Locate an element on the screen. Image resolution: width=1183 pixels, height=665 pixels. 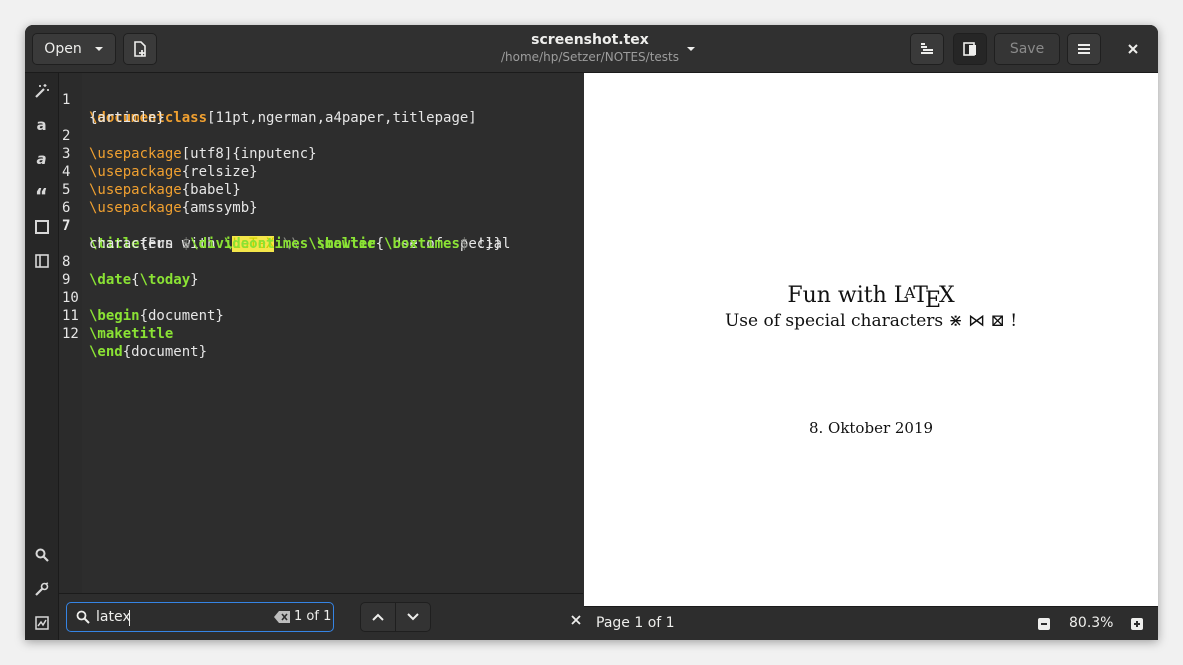
code-line: 10 \begin{document} is located at coordinates (141, 297).